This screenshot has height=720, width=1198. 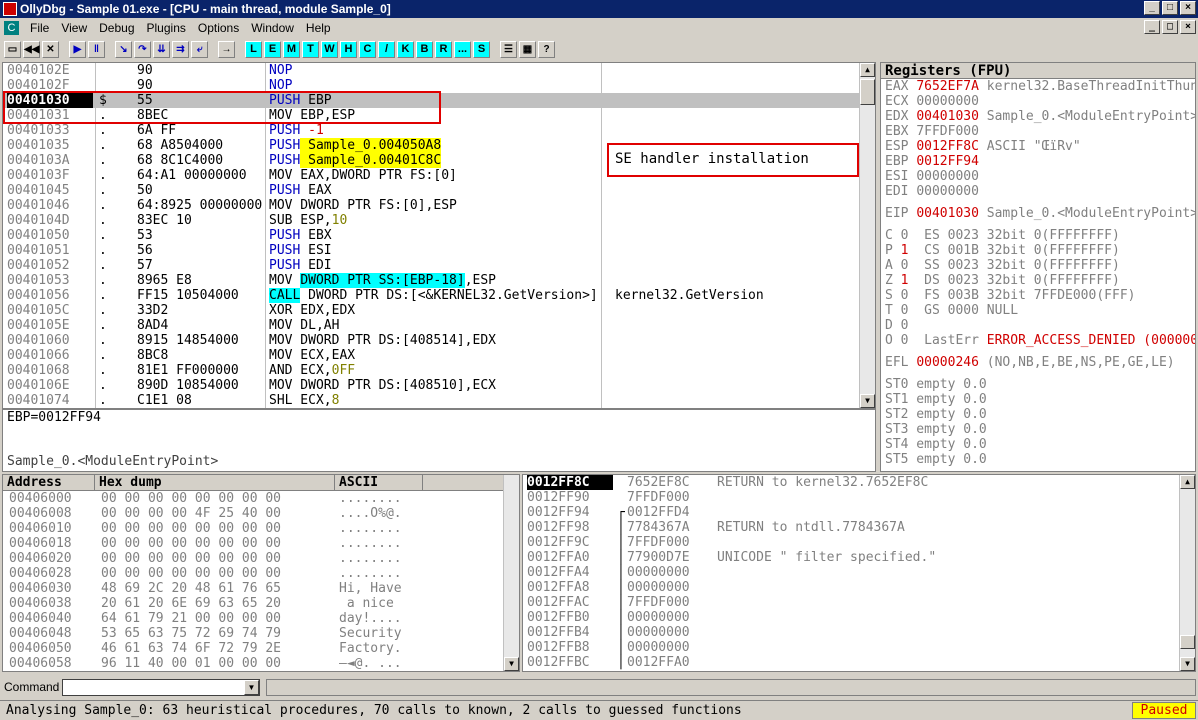 What do you see at coordinates (96, 49) in the screenshot?
I see `pause-icon: ‖` at bounding box center [96, 49].